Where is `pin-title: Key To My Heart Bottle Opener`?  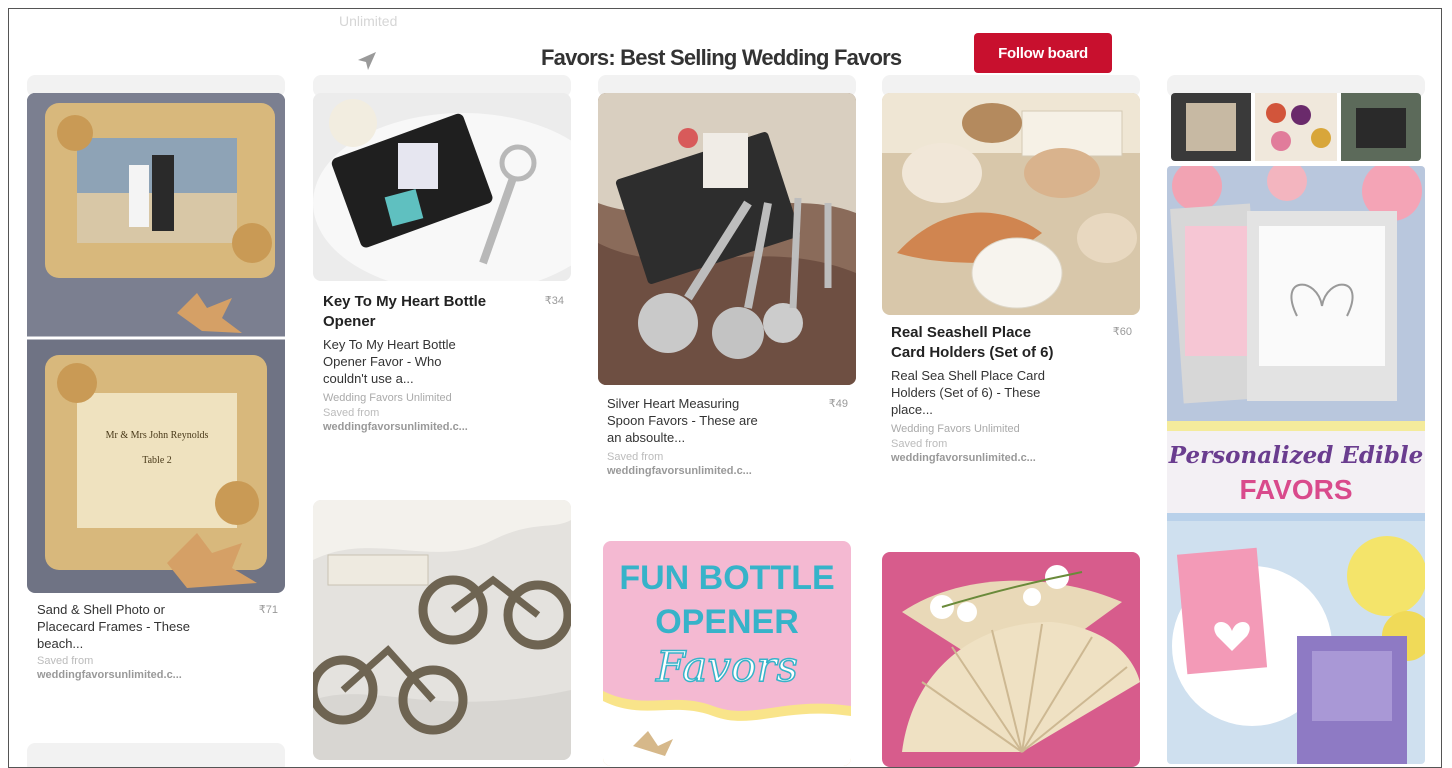 pin-title: Key To My Heart Bottle Opener is located at coordinates (405, 311).